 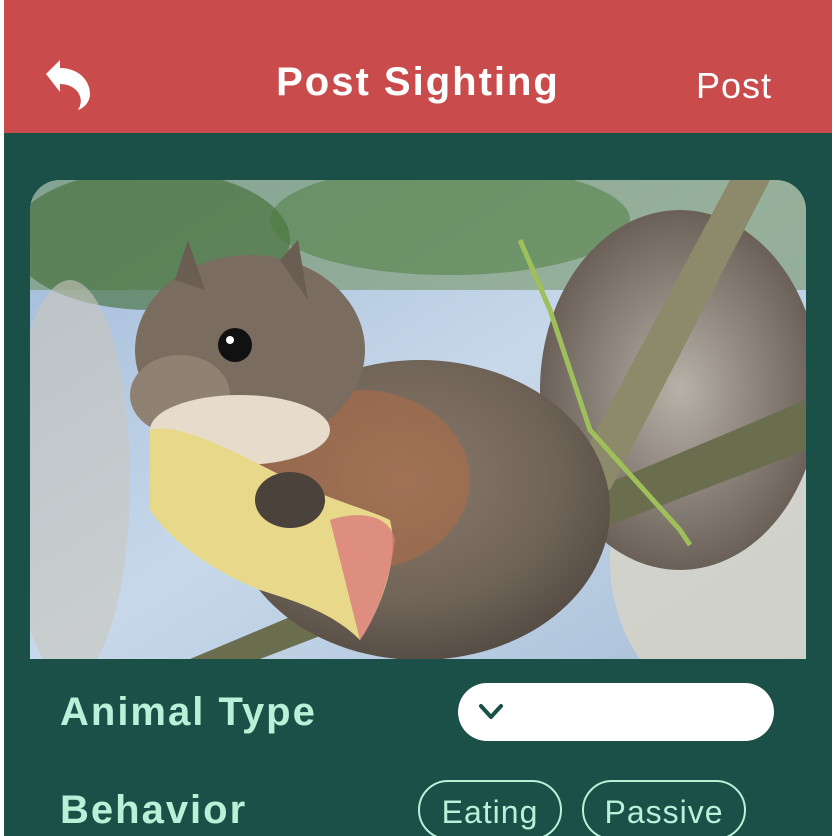 I want to click on post-button: Post, so click(x=734, y=86).